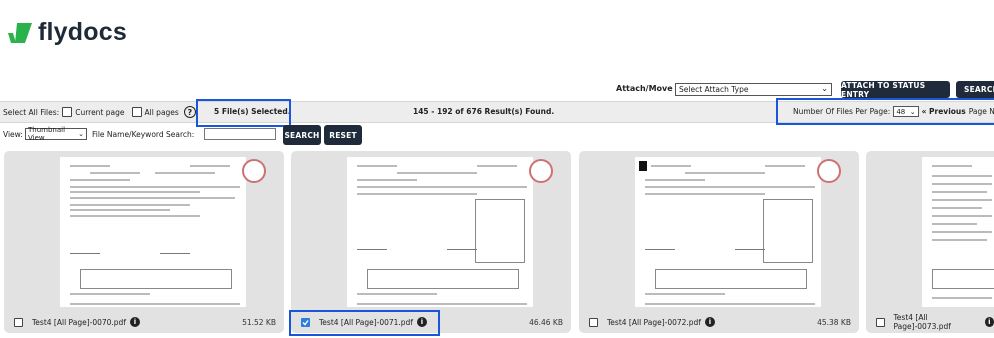 The width and height of the screenshot is (994, 338). I want to click on keyword-search-input, so click(240, 134).